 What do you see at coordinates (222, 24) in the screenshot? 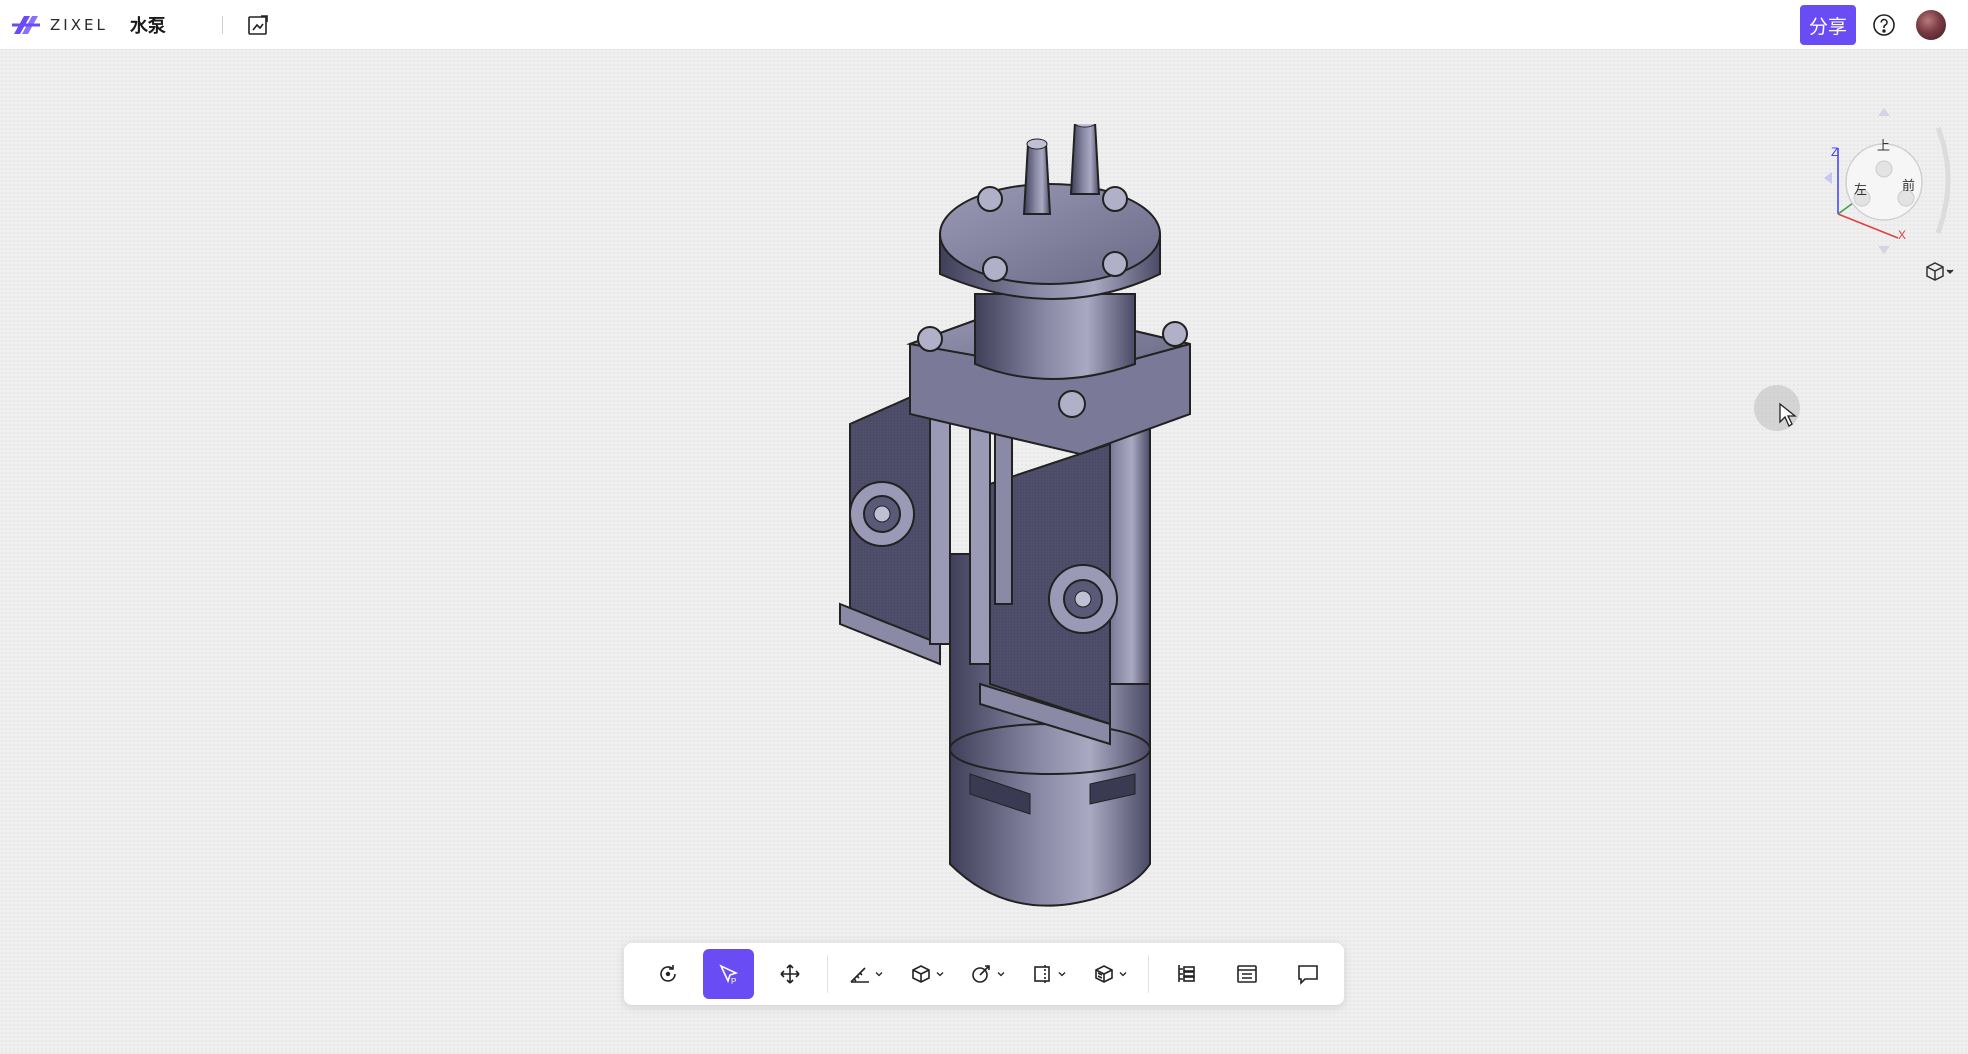
I see `header-divider` at bounding box center [222, 24].